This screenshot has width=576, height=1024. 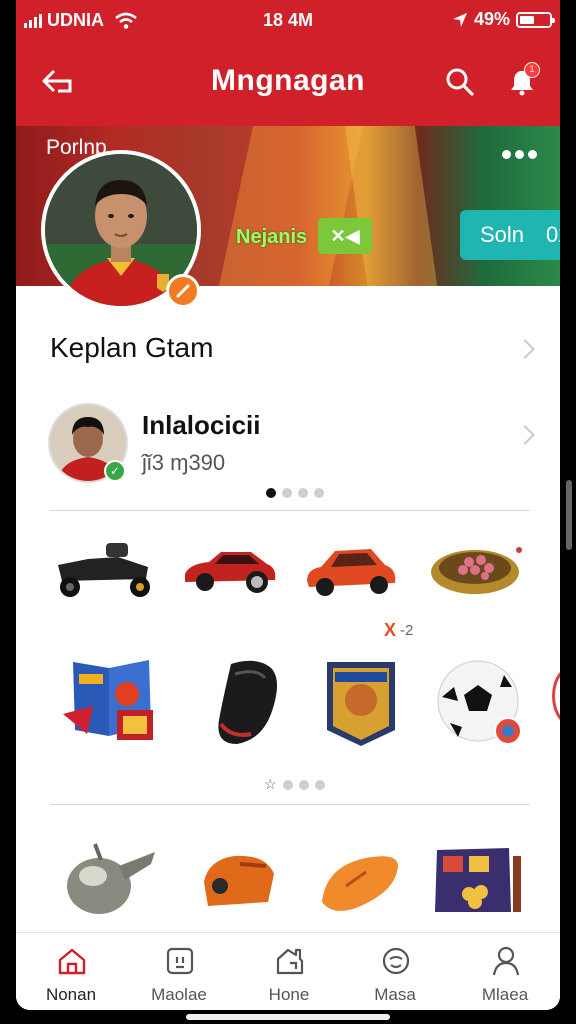 What do you see at coordinates (390, 630) in the screenshot?
I see `price-prefix: X` at bounding box center [390, 630].